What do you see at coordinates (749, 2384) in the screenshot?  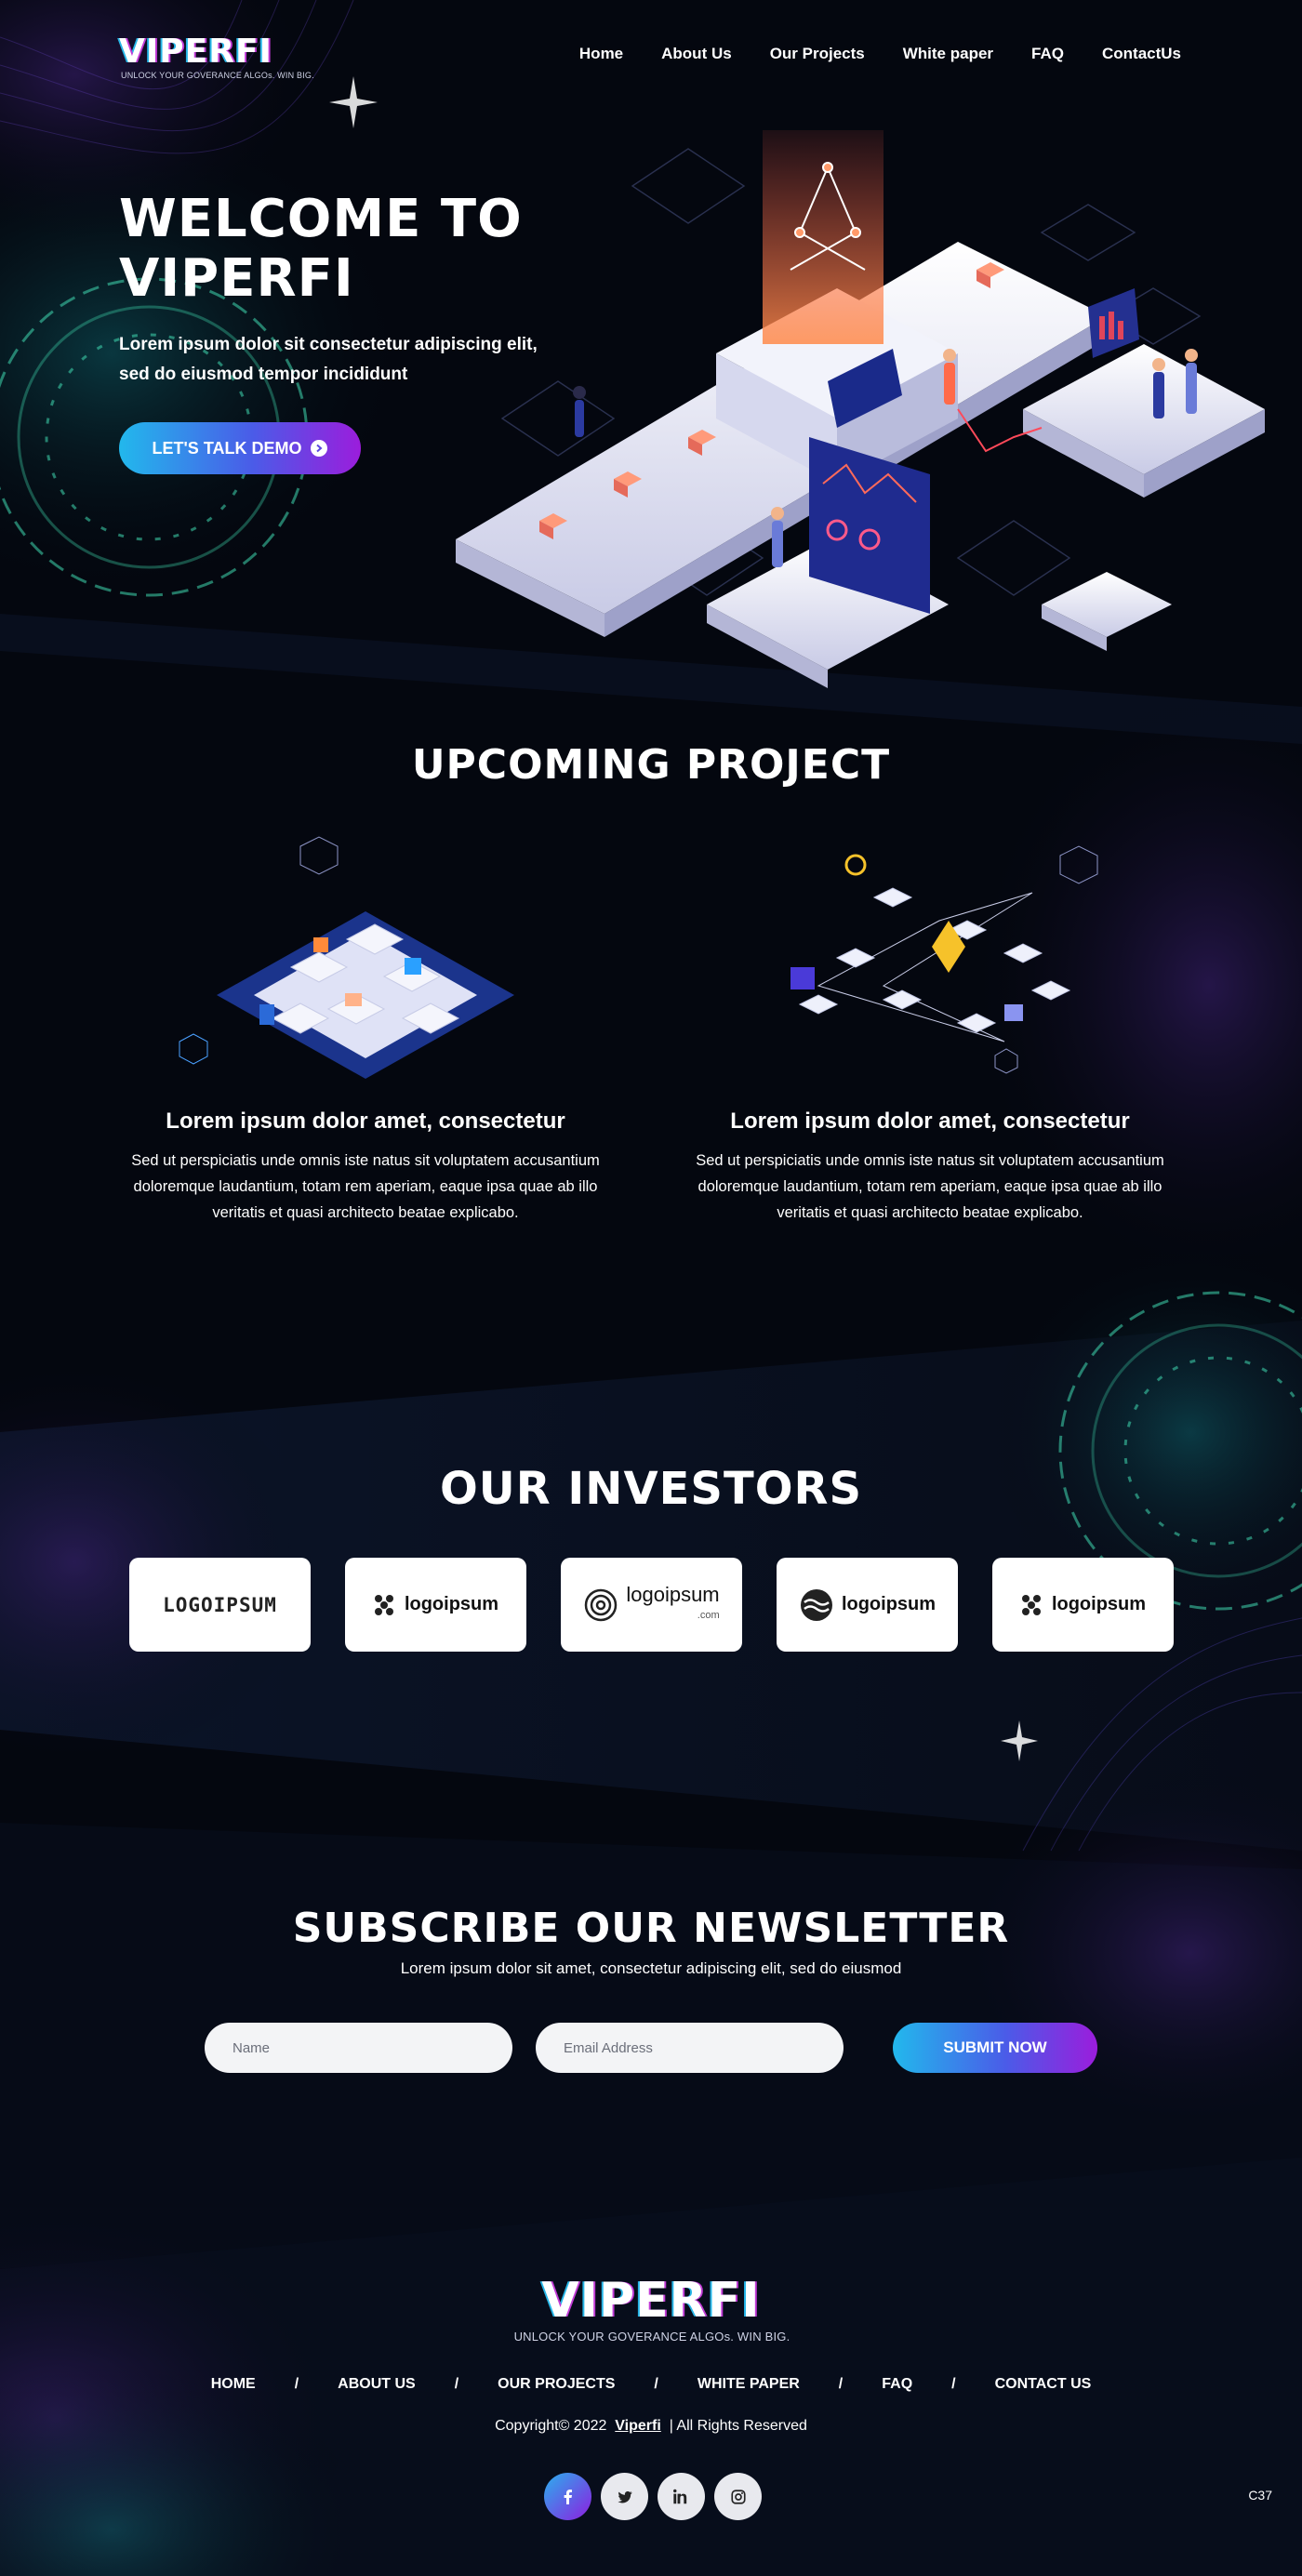 I see `footer-nav-white-paper: WHITE PAPER` at bounding box center [749, 2384].